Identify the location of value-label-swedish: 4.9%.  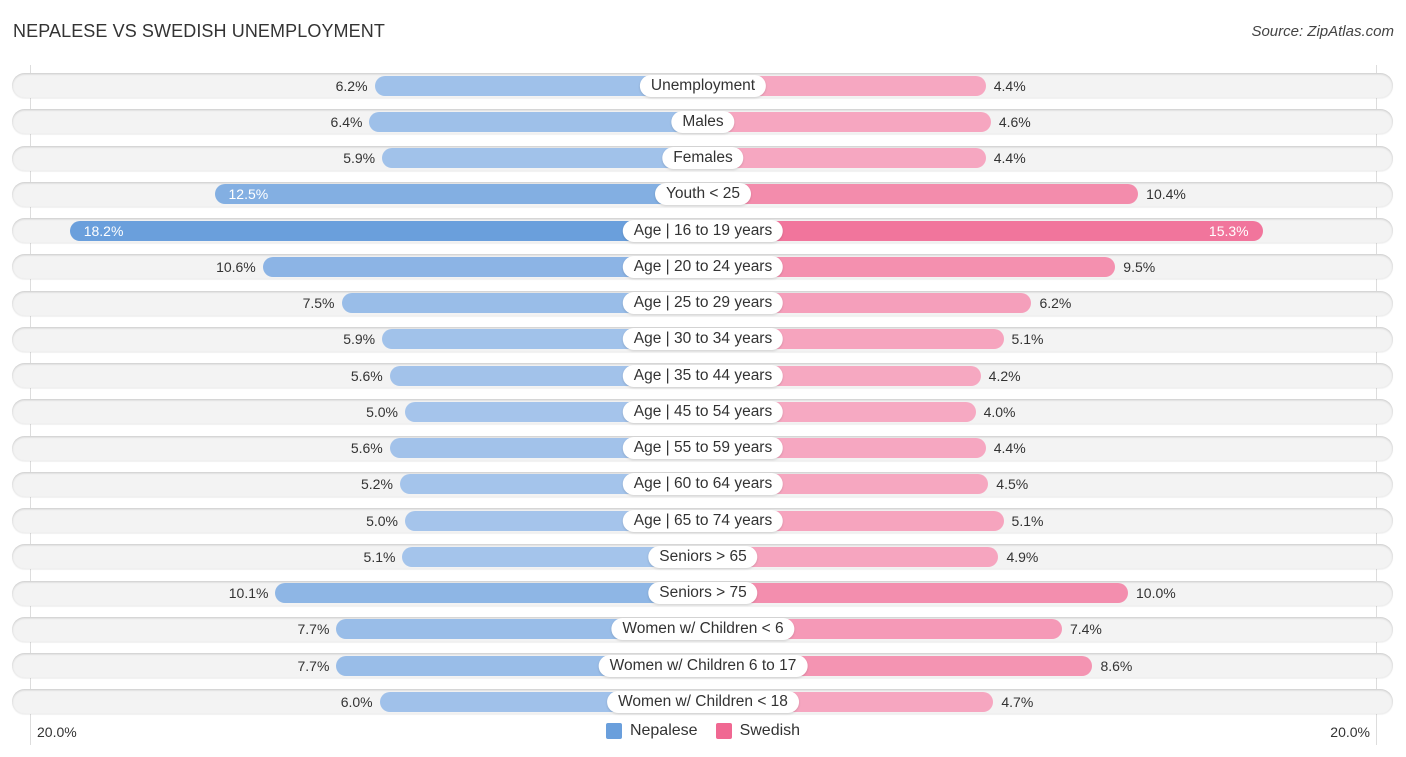
(1022, 556).